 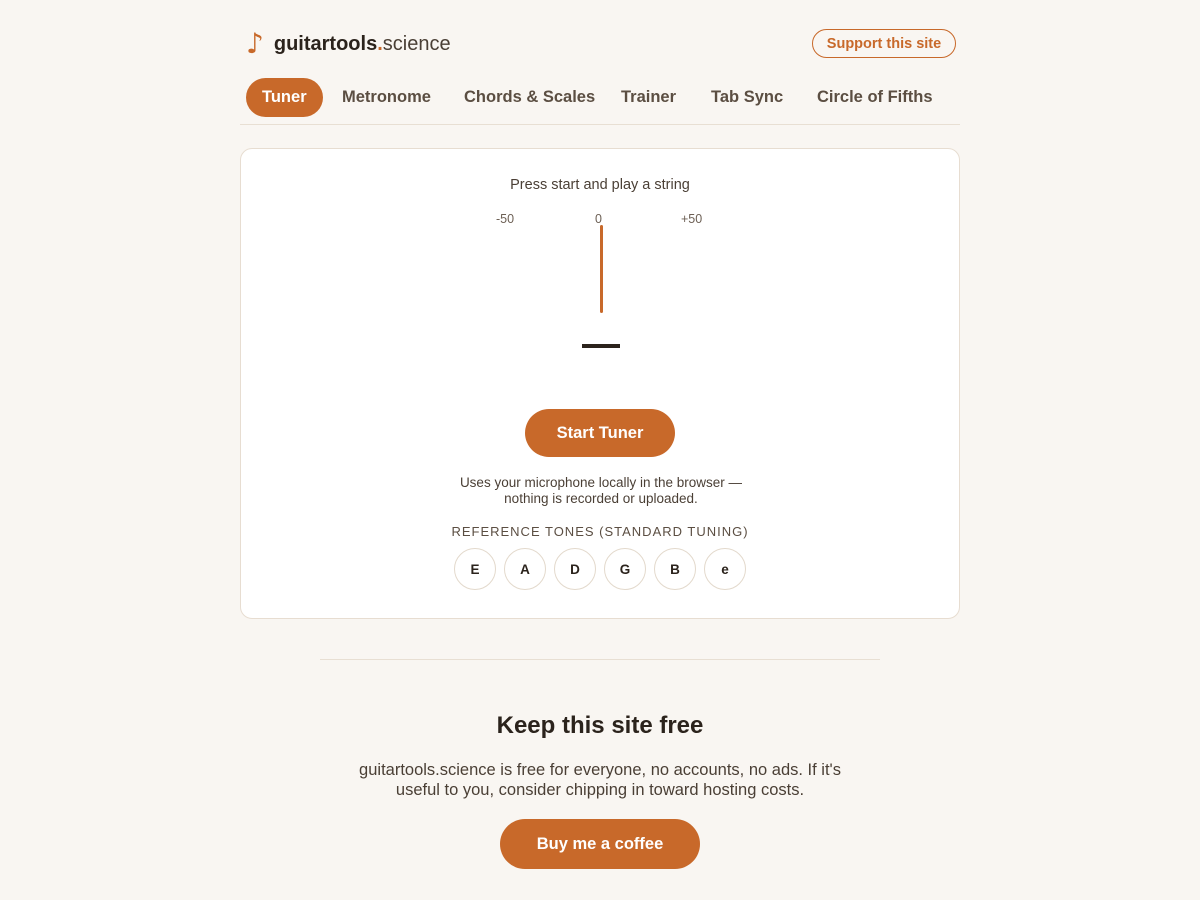 What do you see at coordinates (601, 45) in the screenshot?
I see `site-header: ♪ guitartools.science Support this site` at bounding box center [601, 45].